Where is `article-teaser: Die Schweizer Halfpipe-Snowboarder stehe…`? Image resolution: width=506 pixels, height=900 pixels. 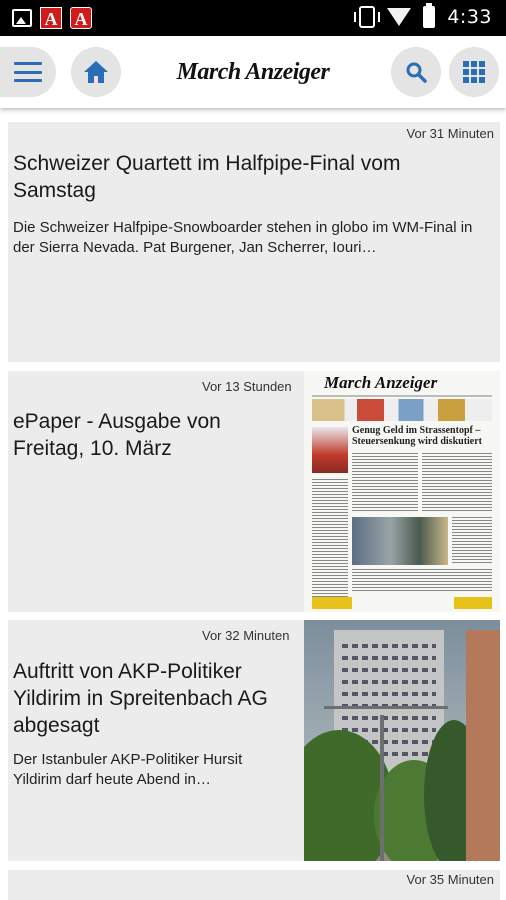 article-teaser: Die Schweizer Halfpipe-Snowboarder stehe… is located at coordinates (243, 237).